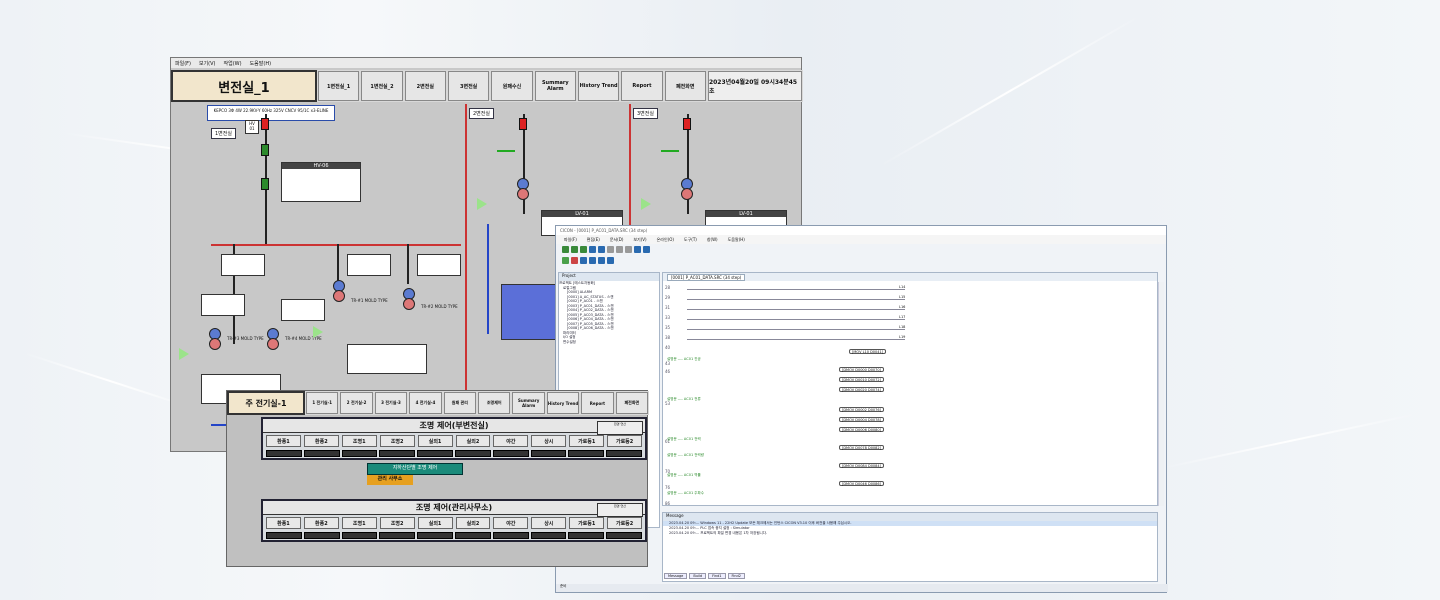  What do you see at coordinates (698, 576) in the screenshot?
I see `tab-build: Build` at bounding box center [698, 576].